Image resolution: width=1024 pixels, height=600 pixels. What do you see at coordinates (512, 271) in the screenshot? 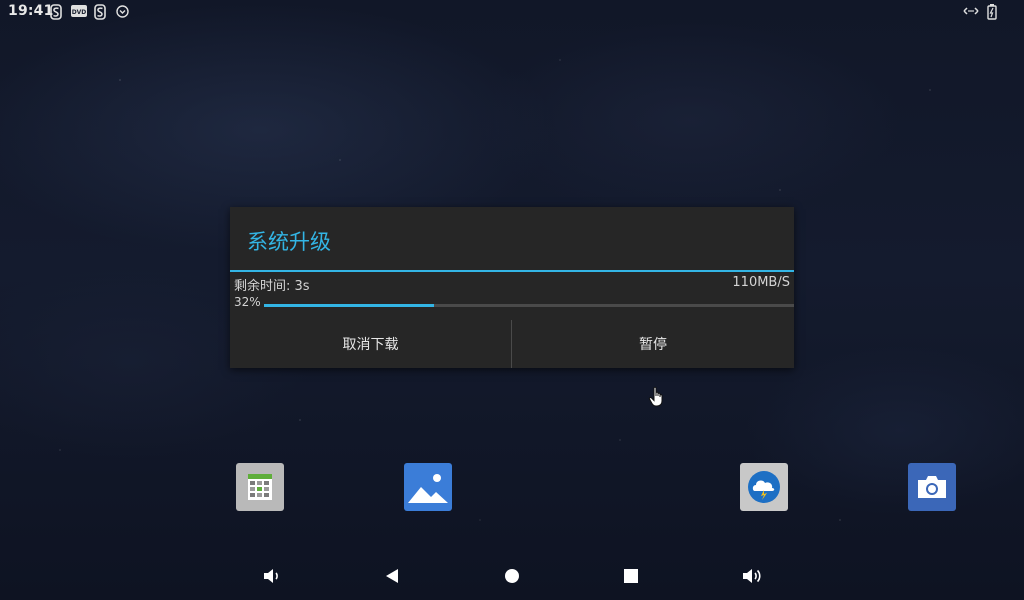
I see `title-divider` at bounding box center [512, 271].